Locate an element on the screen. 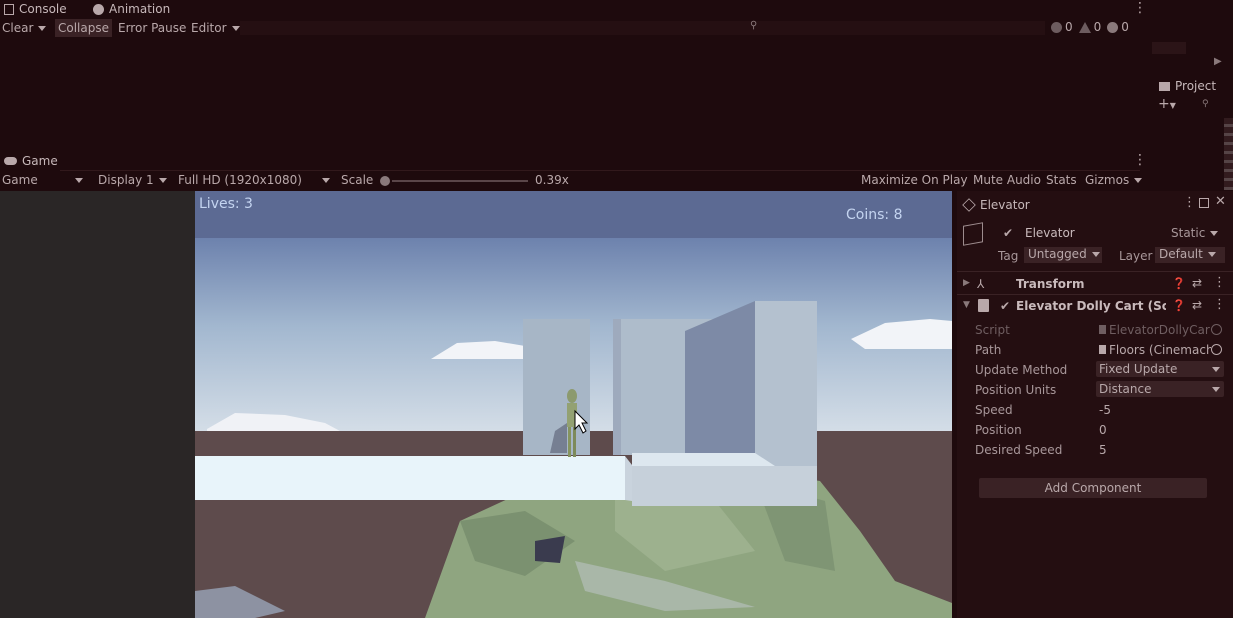 Image resolution: width=1233 pixels, height=618 pixels. game-letterbox is located at coordinates (97, 404).